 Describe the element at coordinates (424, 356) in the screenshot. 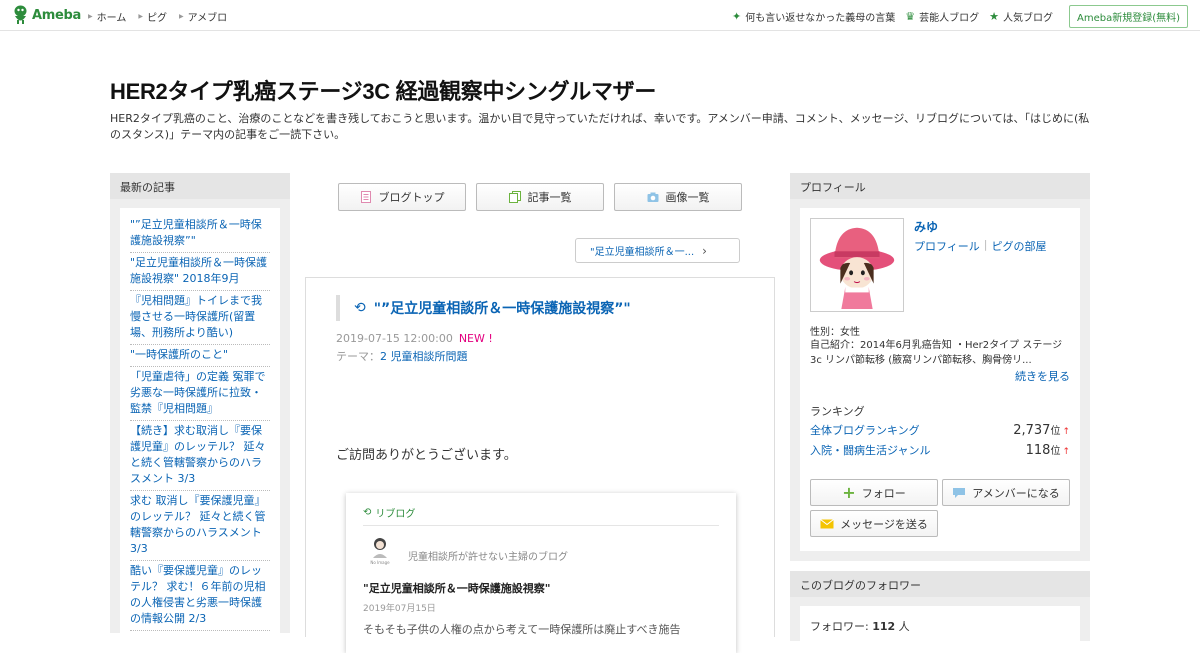

I see `entry-theme-link: 2 児童相談所問題` at that location.